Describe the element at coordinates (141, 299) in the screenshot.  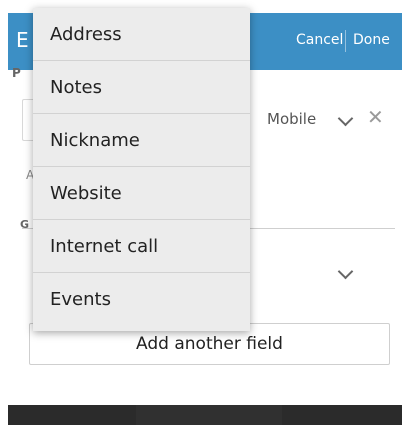
I see `menu-item-events: Events` at that location.